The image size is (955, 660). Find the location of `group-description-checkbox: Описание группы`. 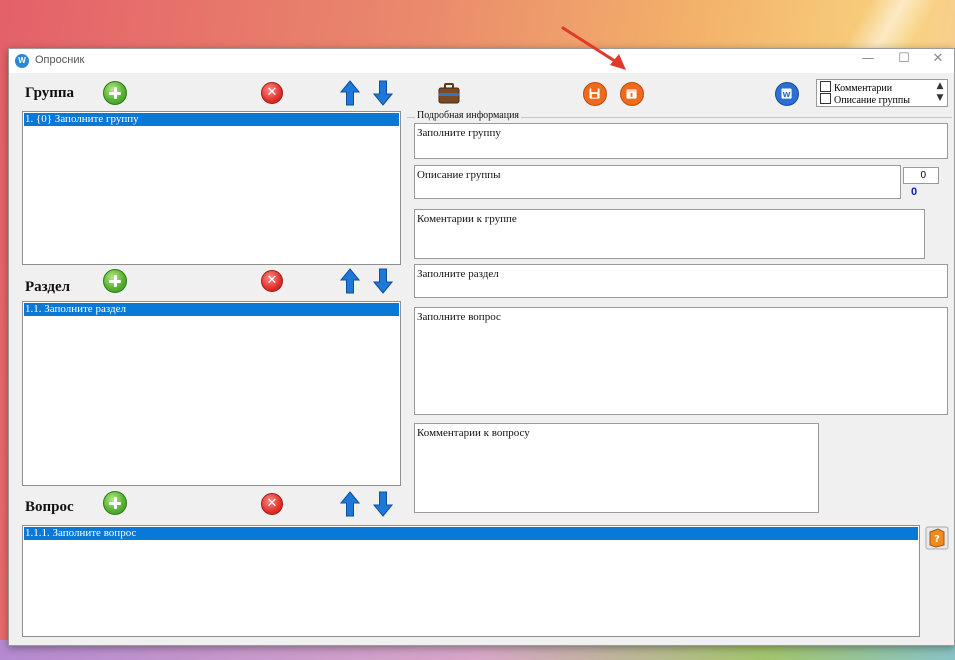

group-description-checkbox: Описание группы is located at coordinates (865, 99).